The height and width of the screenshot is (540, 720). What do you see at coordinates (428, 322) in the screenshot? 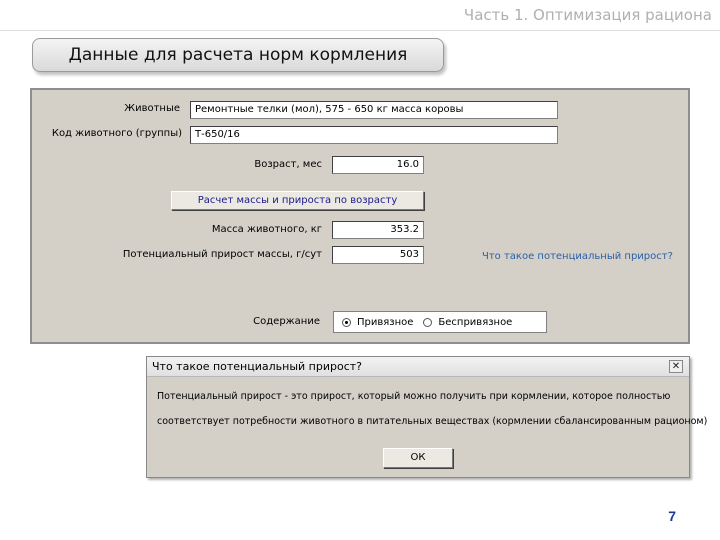
I see `radio-unselected-icon` at bounding box center [428, 322].